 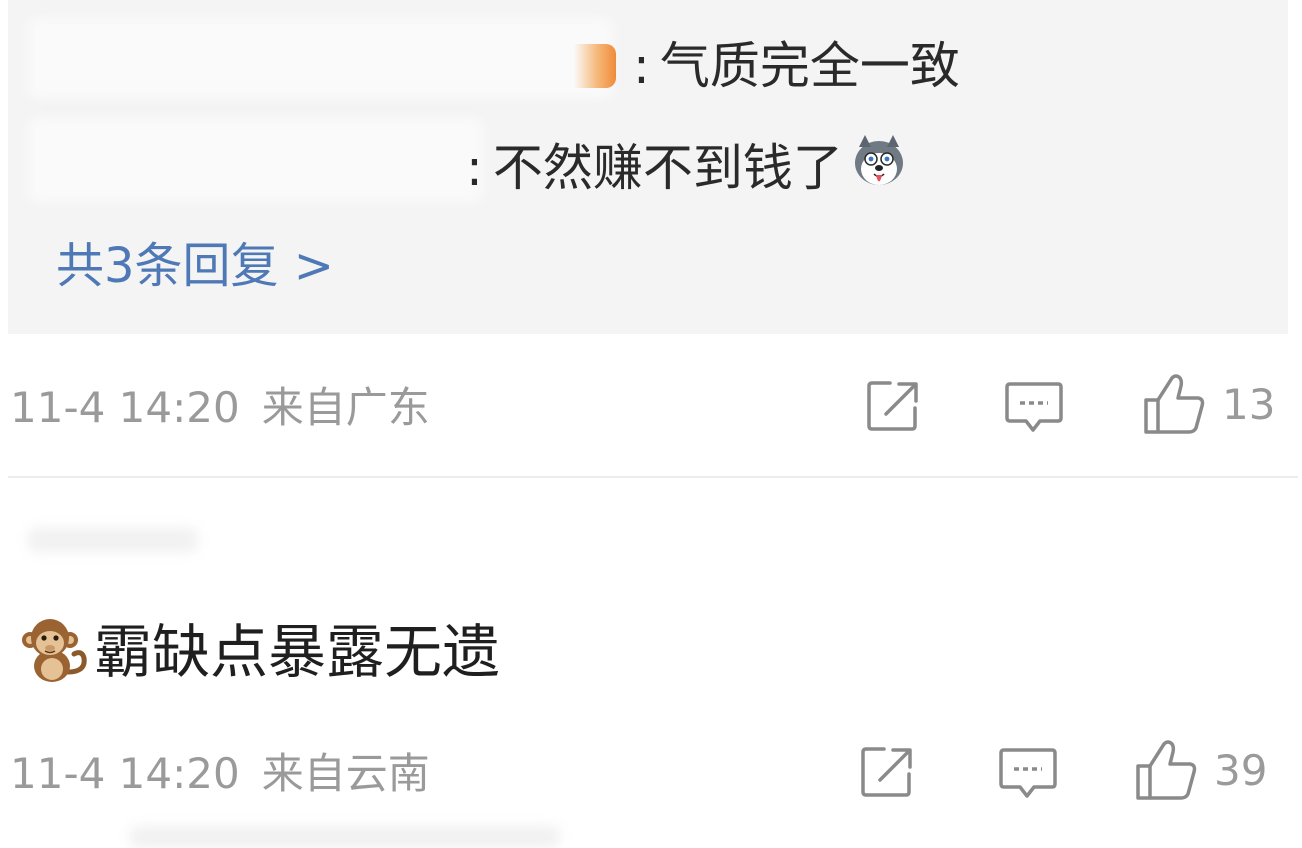 I want to click on monkey-emoji, so click(x=54, y=652).